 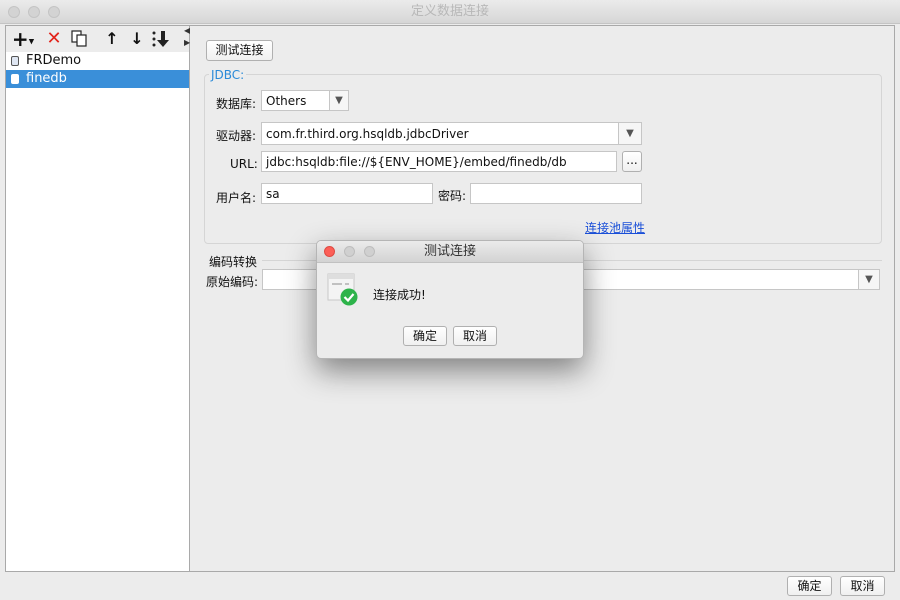 I want to click on zoom-window-button, so click(x=54, y=12).